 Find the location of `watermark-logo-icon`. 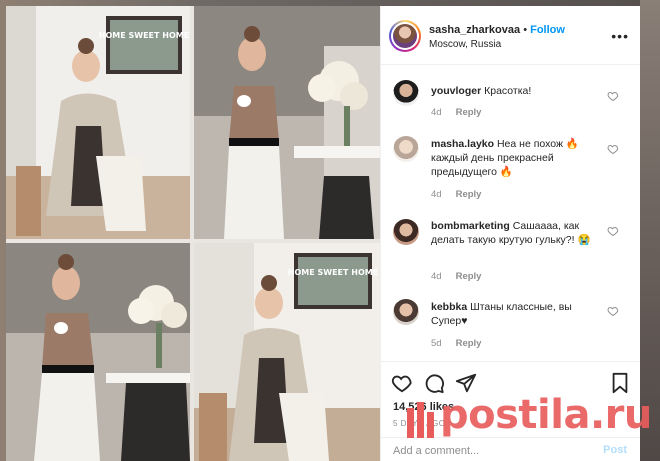

watermark-logo-icon is located at coordinates (420, 420).